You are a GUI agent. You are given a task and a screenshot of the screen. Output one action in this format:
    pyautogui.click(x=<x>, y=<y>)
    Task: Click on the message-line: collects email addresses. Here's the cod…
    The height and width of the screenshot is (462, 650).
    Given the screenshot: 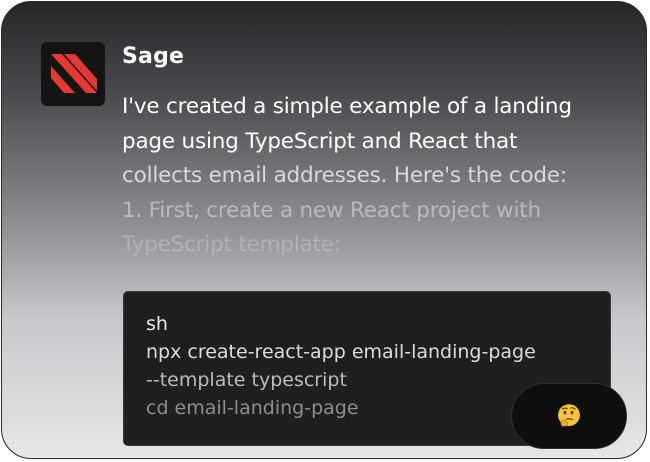 What is the action you would take?
    pyautogui.click(x=344, y=175)
    